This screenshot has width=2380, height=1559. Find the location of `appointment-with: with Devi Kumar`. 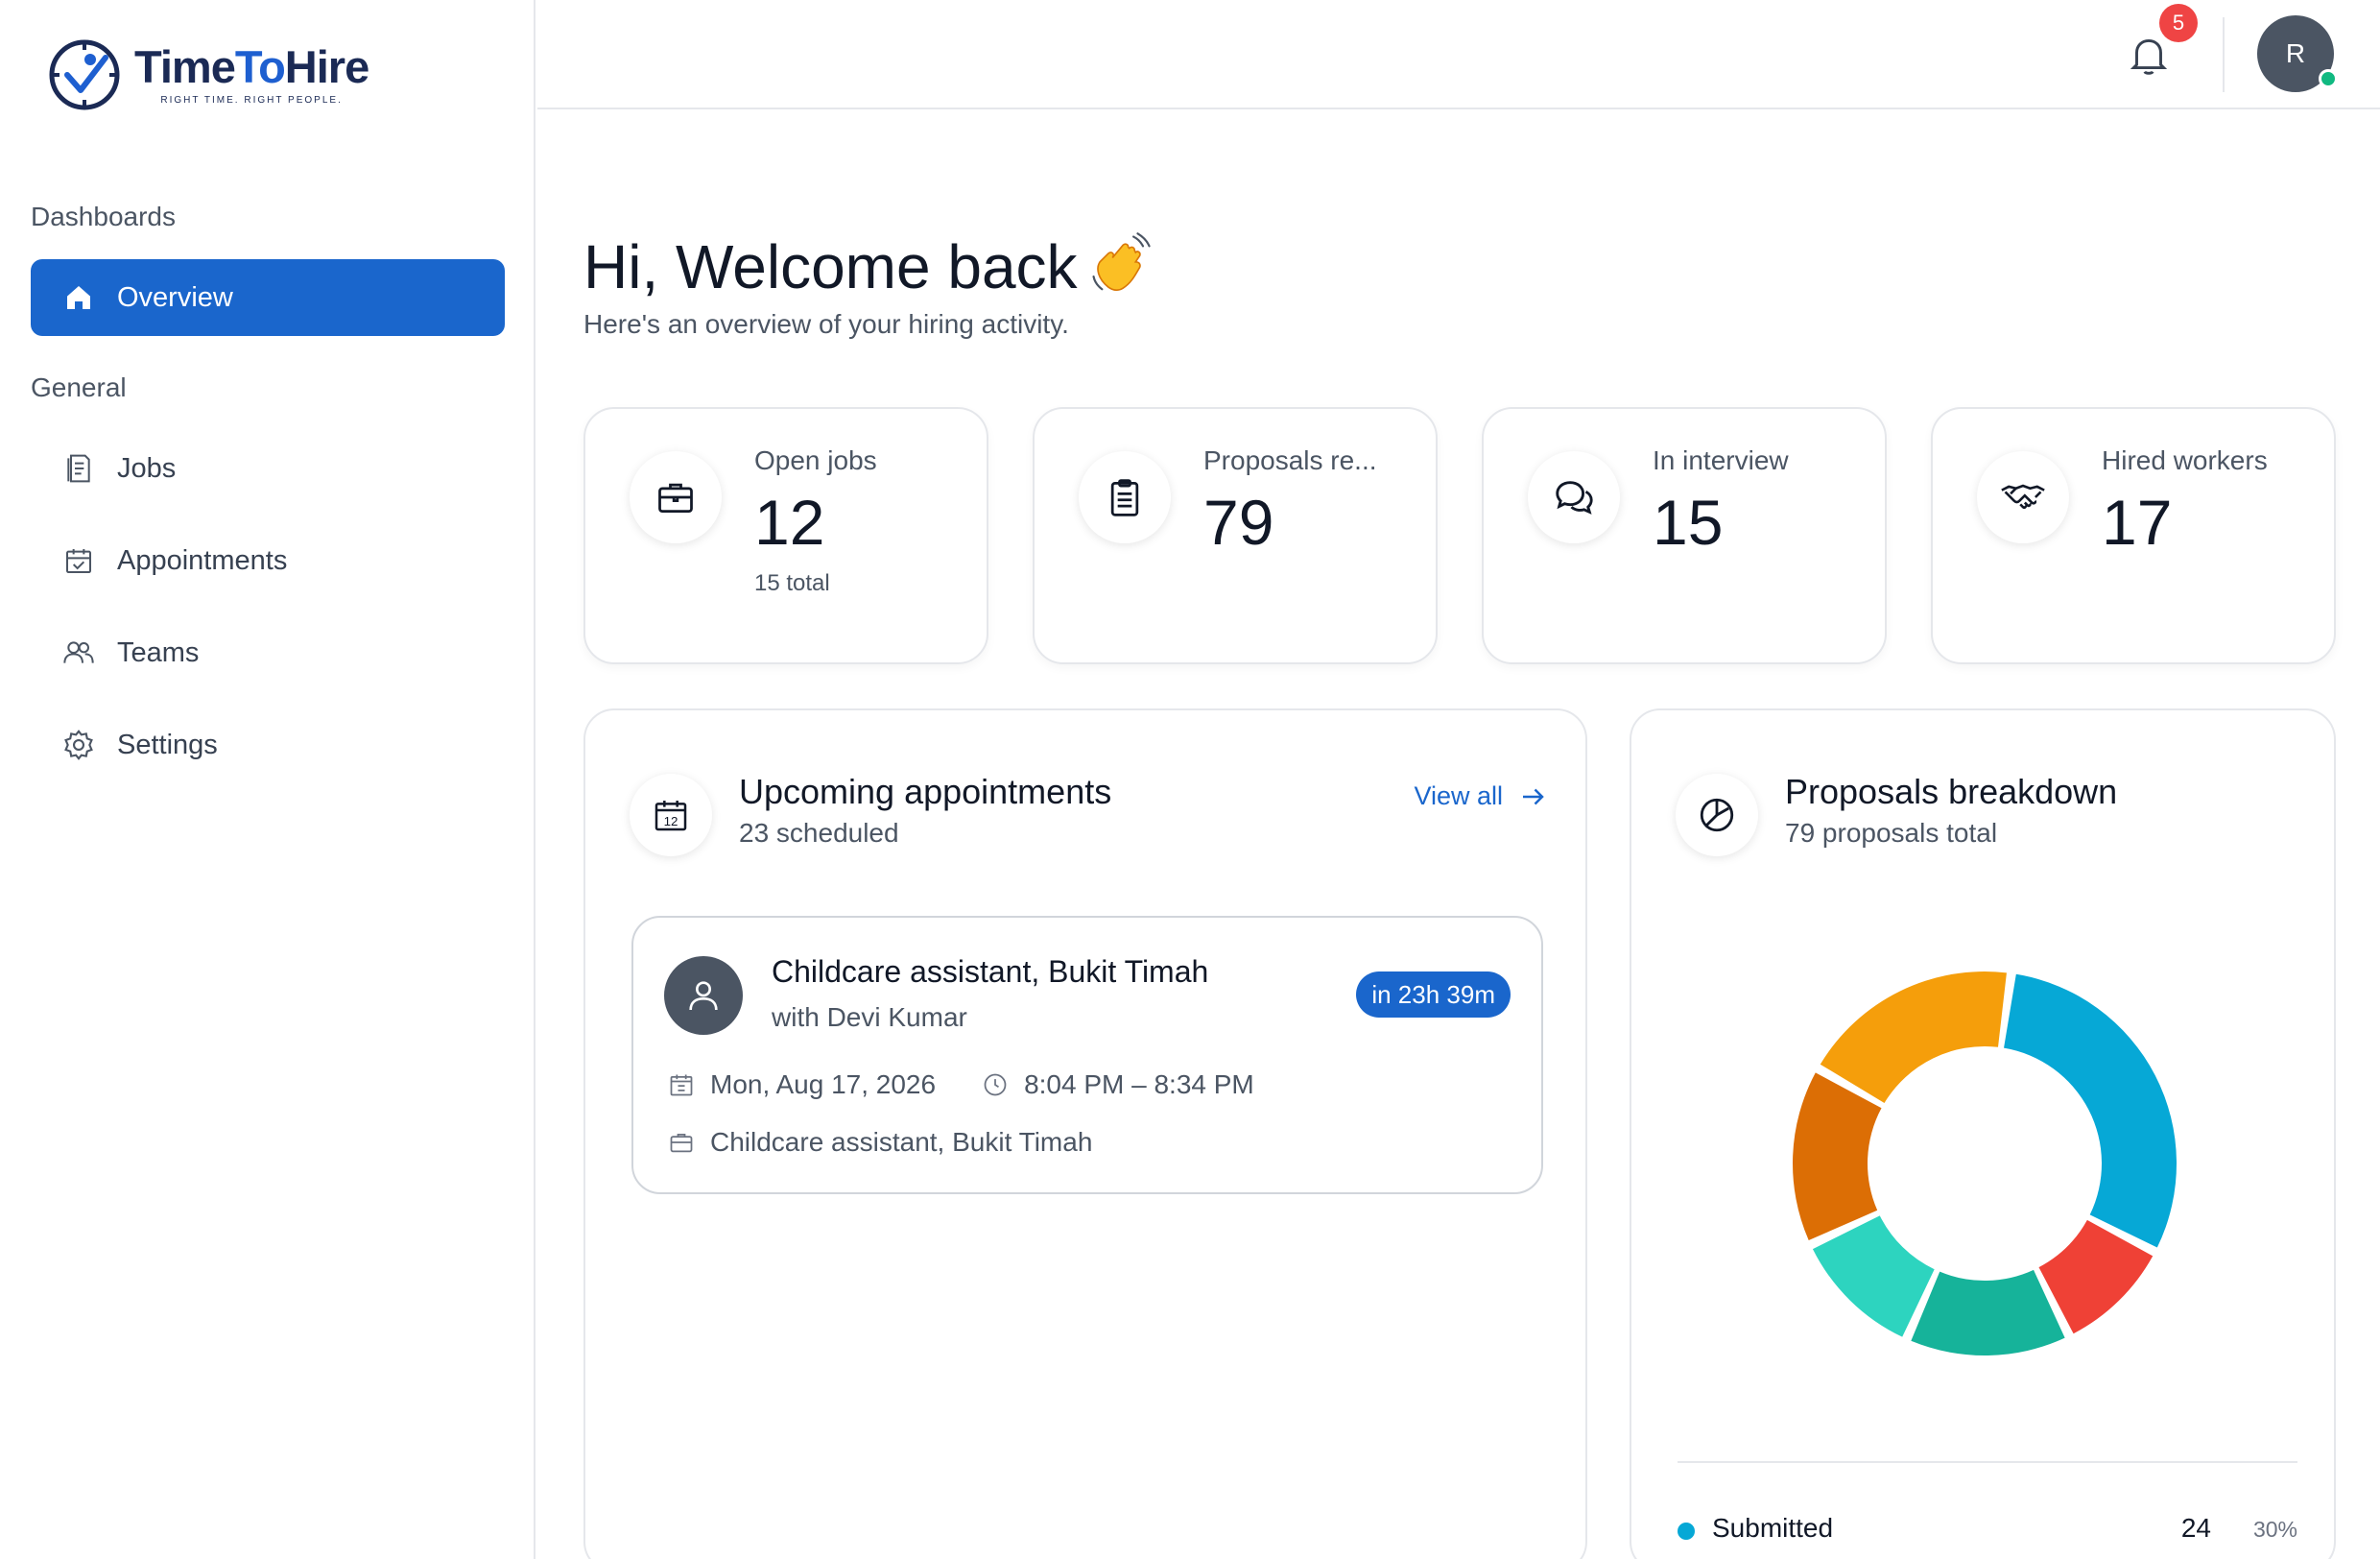

appointment-with: with Devi Kumar is located at coordinates (870, 1017).